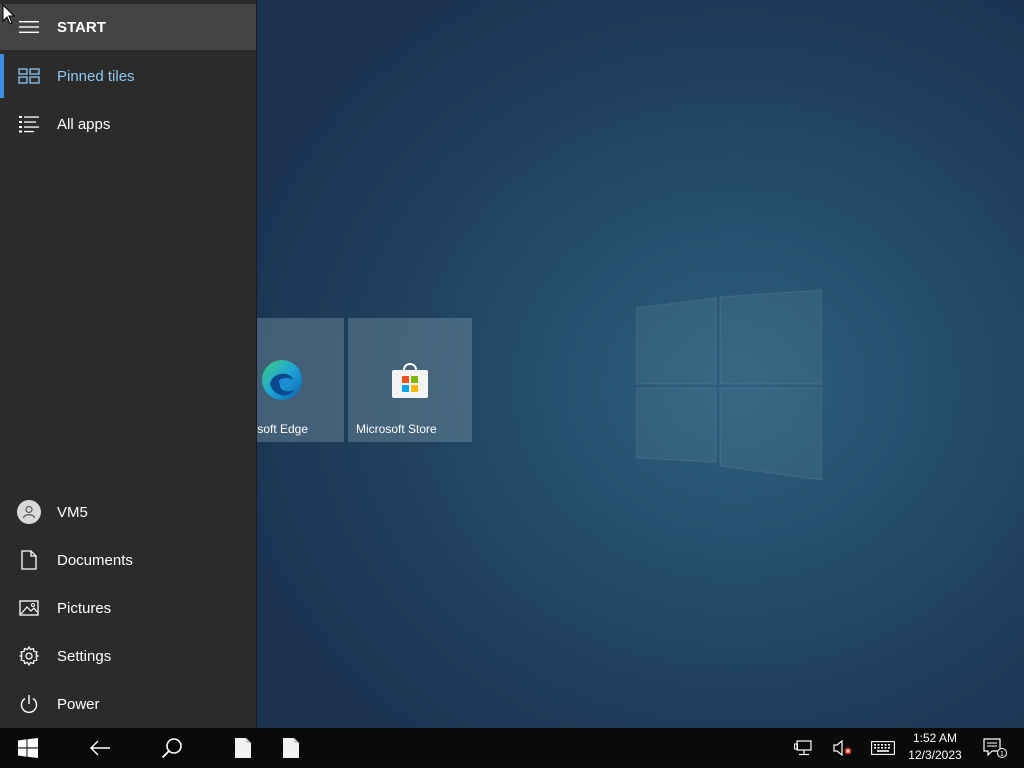  Describe the element at coordinates (935, 738) in the screenshot. I see `clock-time: 1:52 AM` at that location.